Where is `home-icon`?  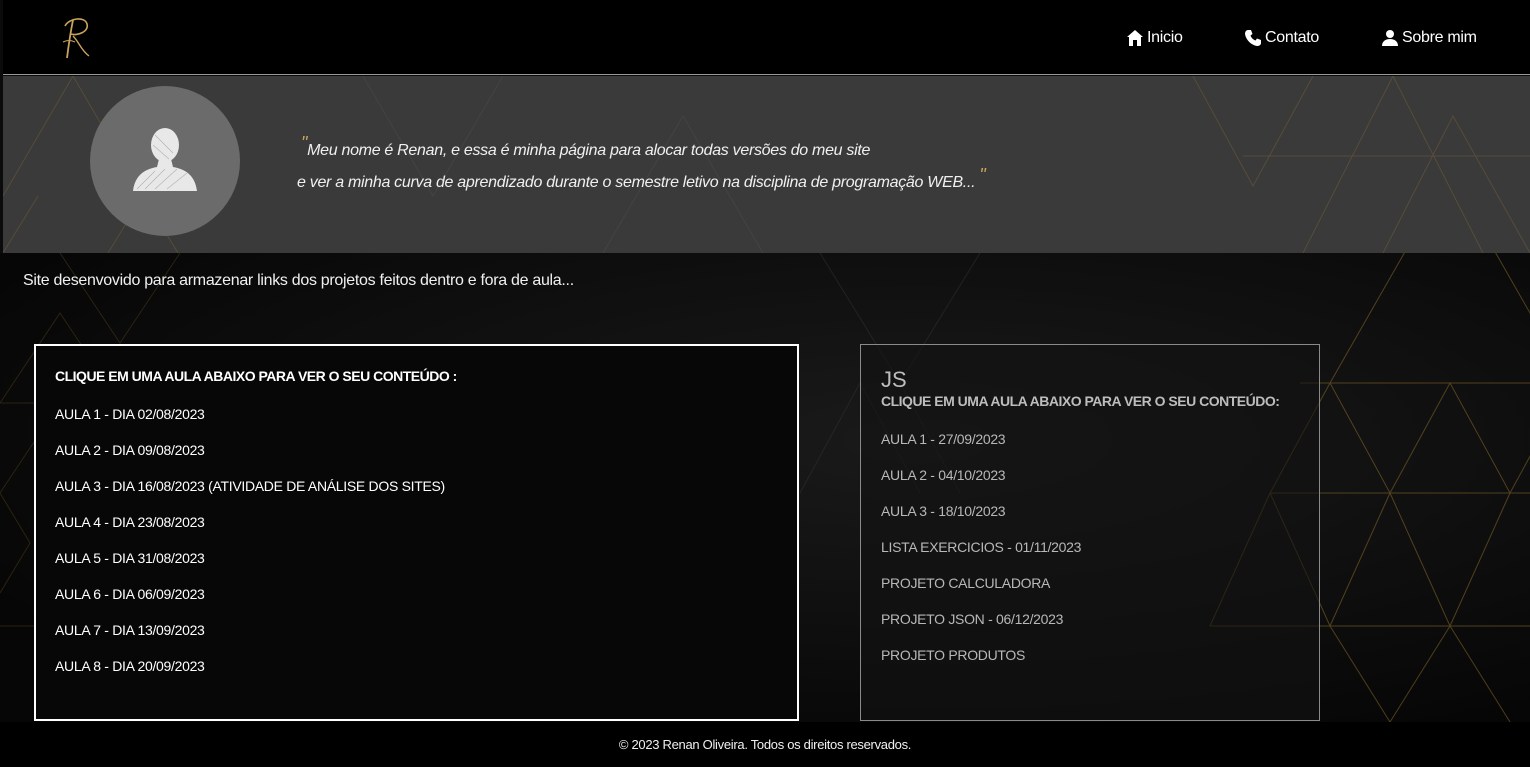 home-icon is located at coordinates (1135, 38).